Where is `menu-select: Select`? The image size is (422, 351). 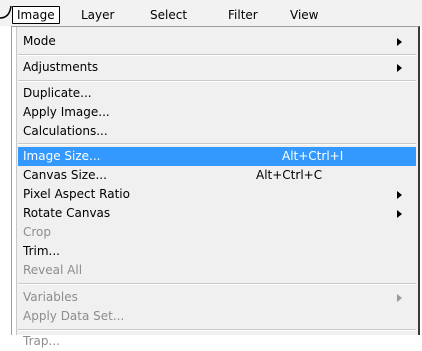
menu-select: Select is located at coordinates (168, 15).